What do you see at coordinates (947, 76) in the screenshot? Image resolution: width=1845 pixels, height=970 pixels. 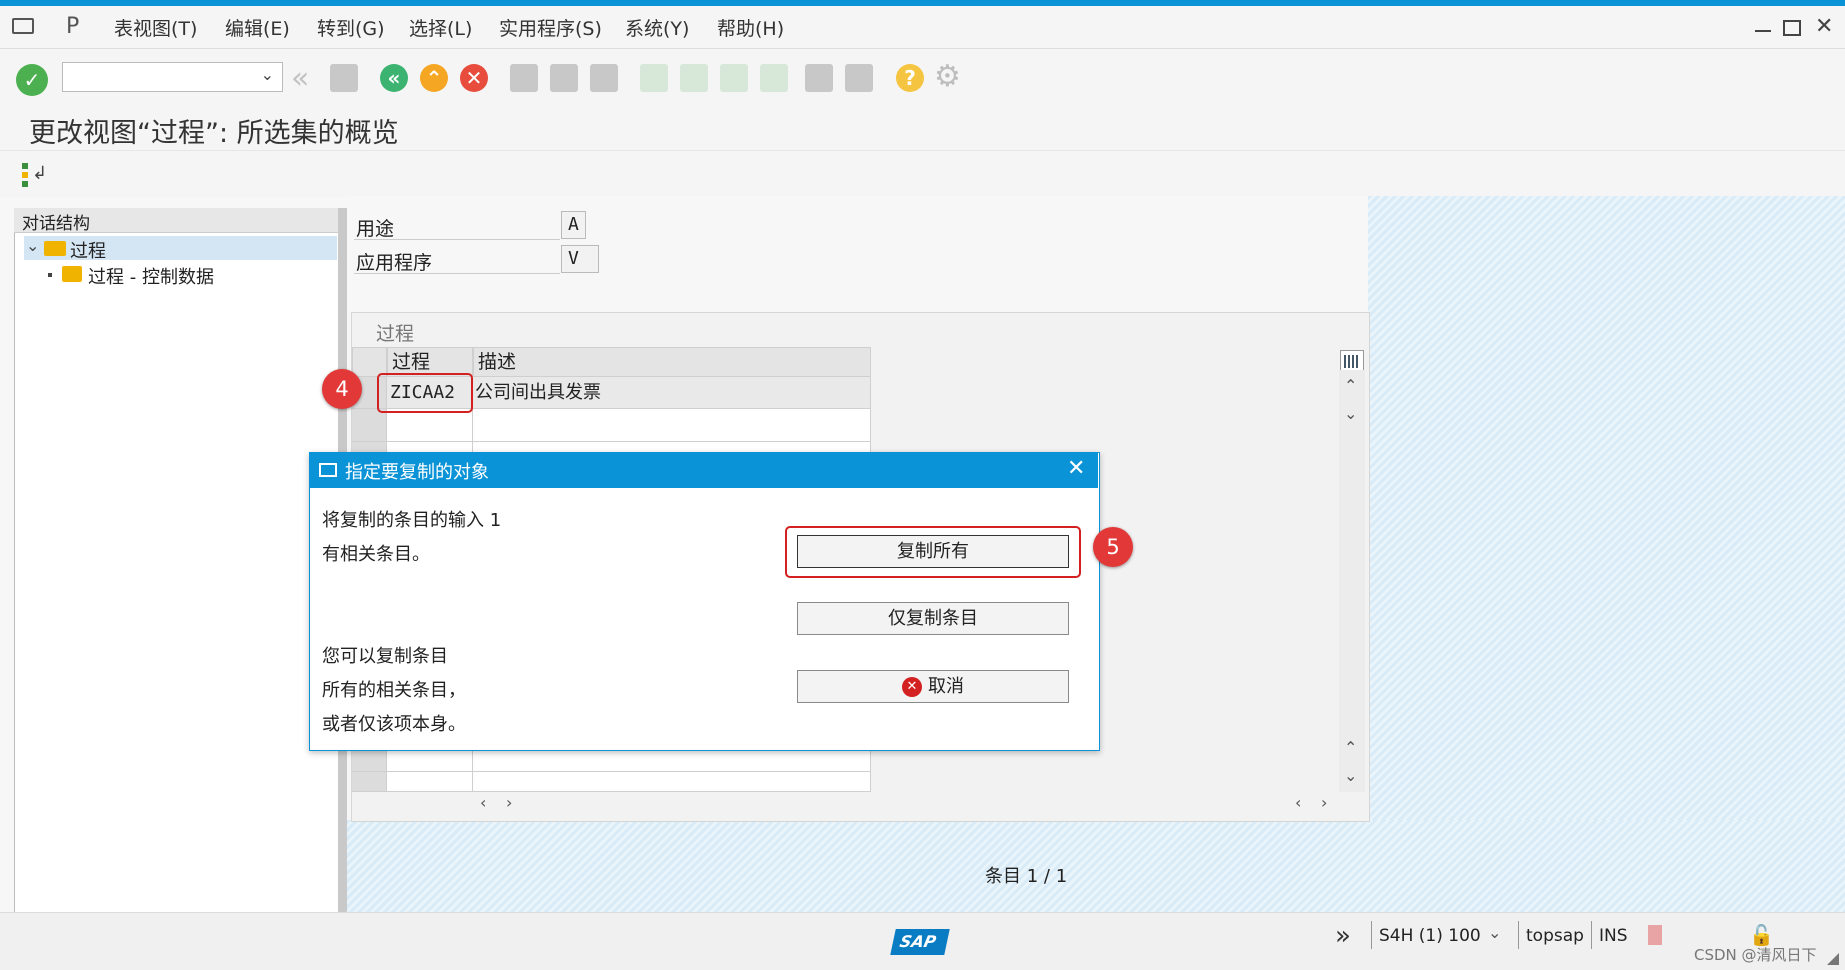 I see `settings-icon: ⚙` at bounding box center [947, 76].